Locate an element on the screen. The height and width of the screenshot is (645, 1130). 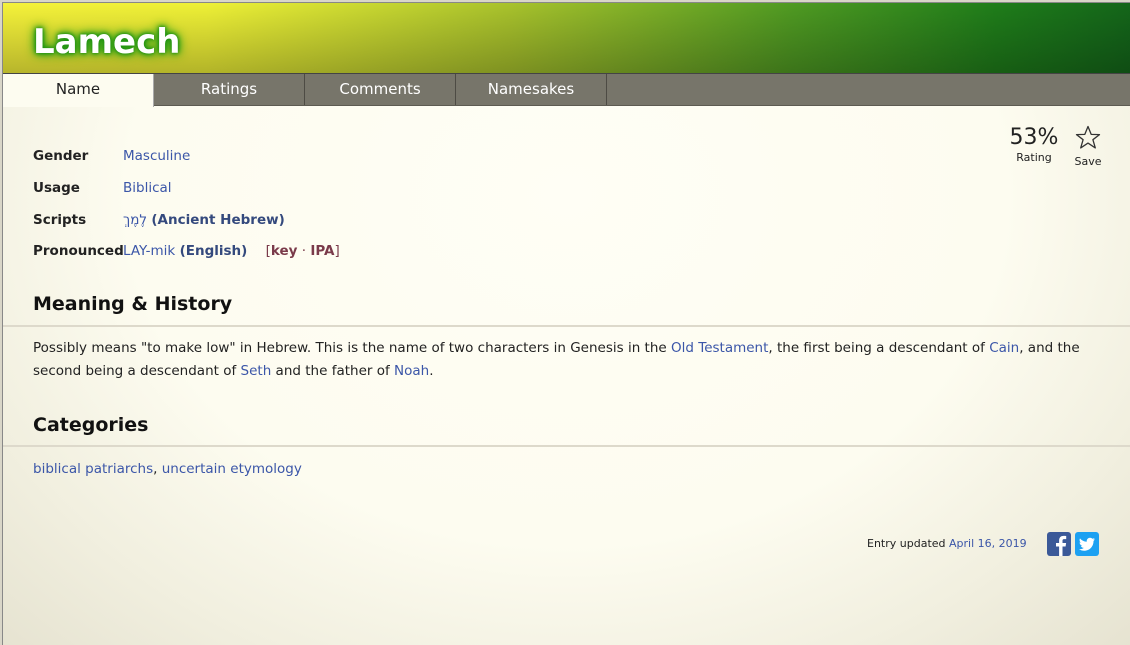
meaning-text-4: and the father of is located at coordinates (333, 371).